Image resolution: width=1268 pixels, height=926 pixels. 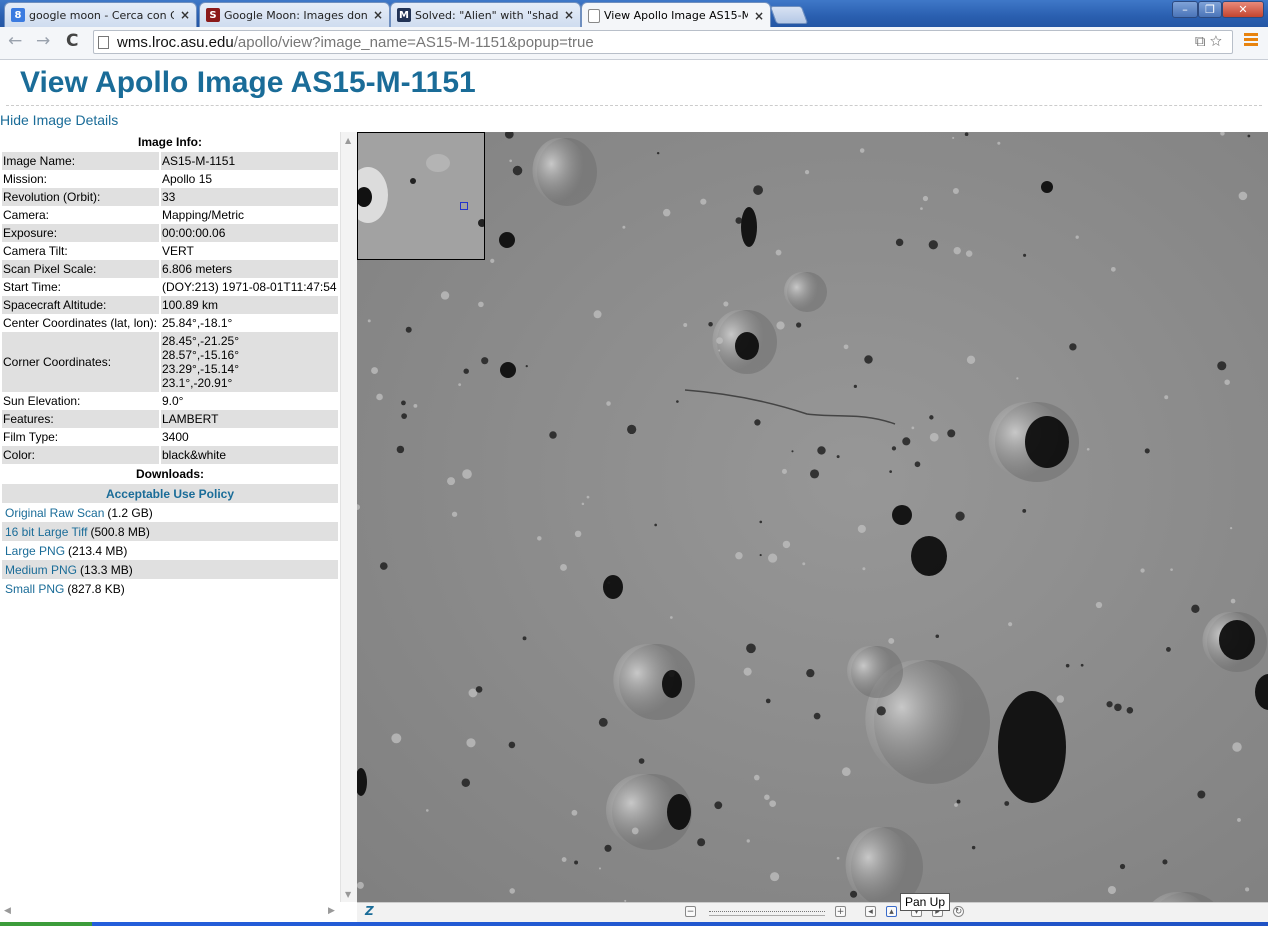 I want to click on panel-vertical-scrollbar: ▲ ▼, so click(x=348, y=517).